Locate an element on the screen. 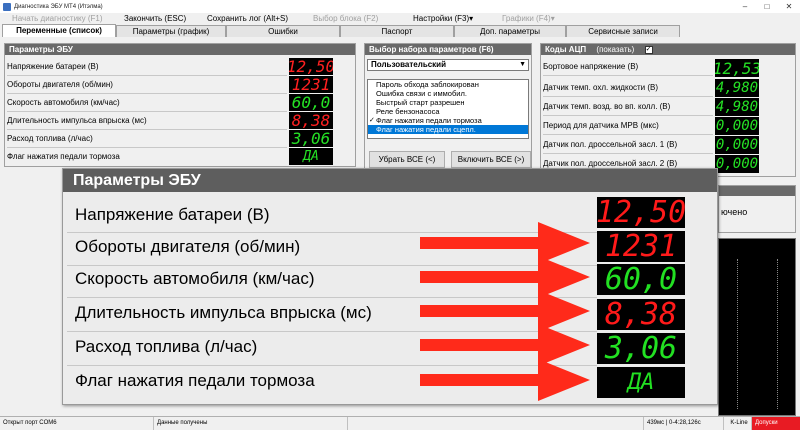  ecu-value-battery: 12,50 is located at coordinates (311, 66).